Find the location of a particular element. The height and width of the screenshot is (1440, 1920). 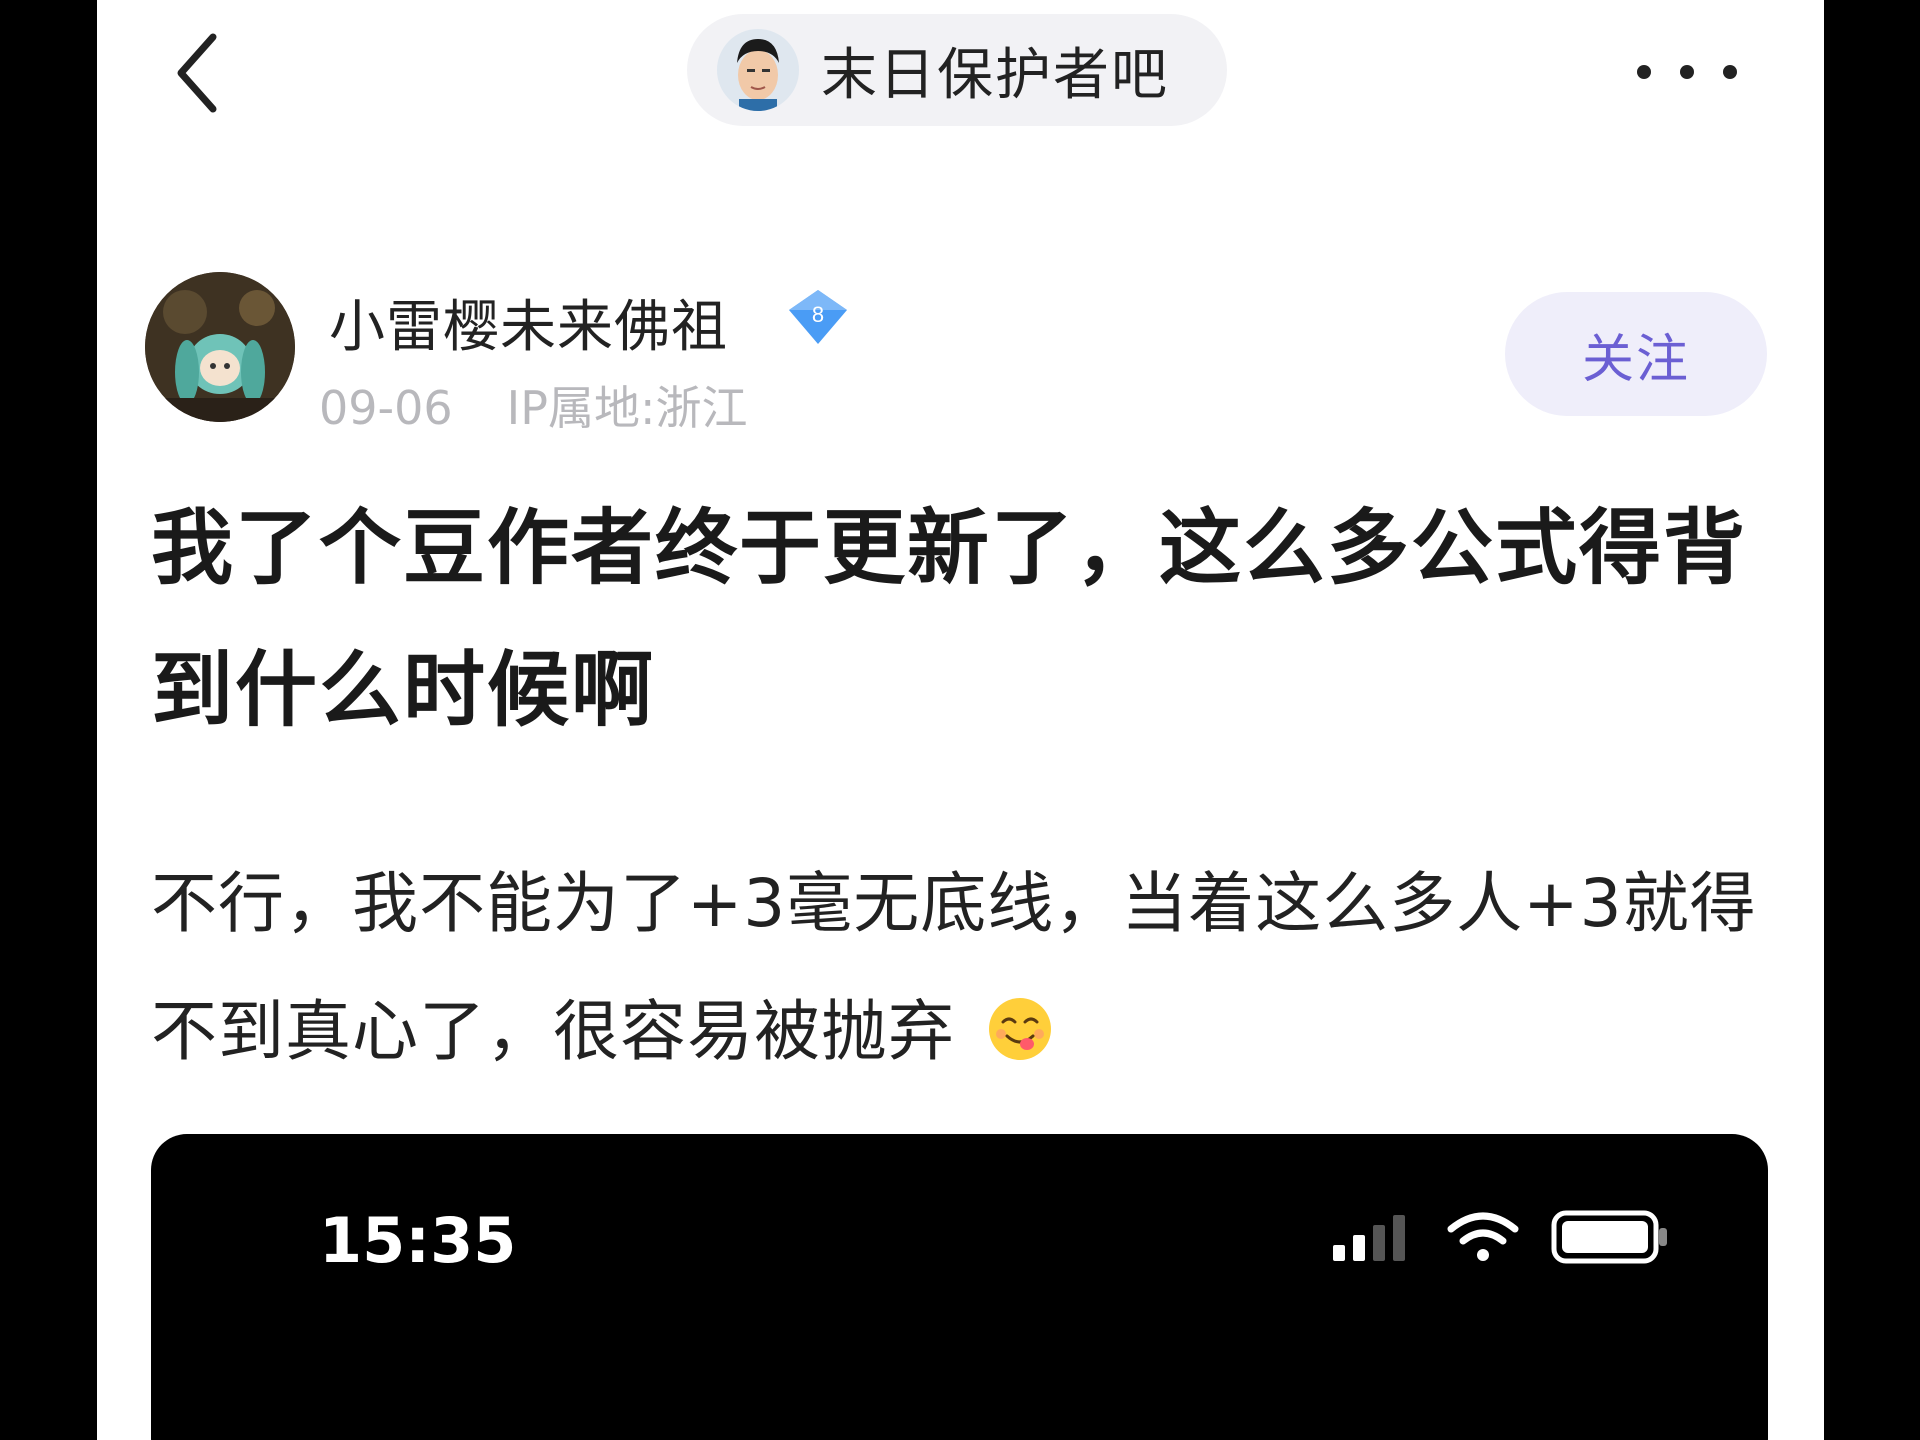

ip-location: IP属地:浙江 is located at coordinates (627, 408).